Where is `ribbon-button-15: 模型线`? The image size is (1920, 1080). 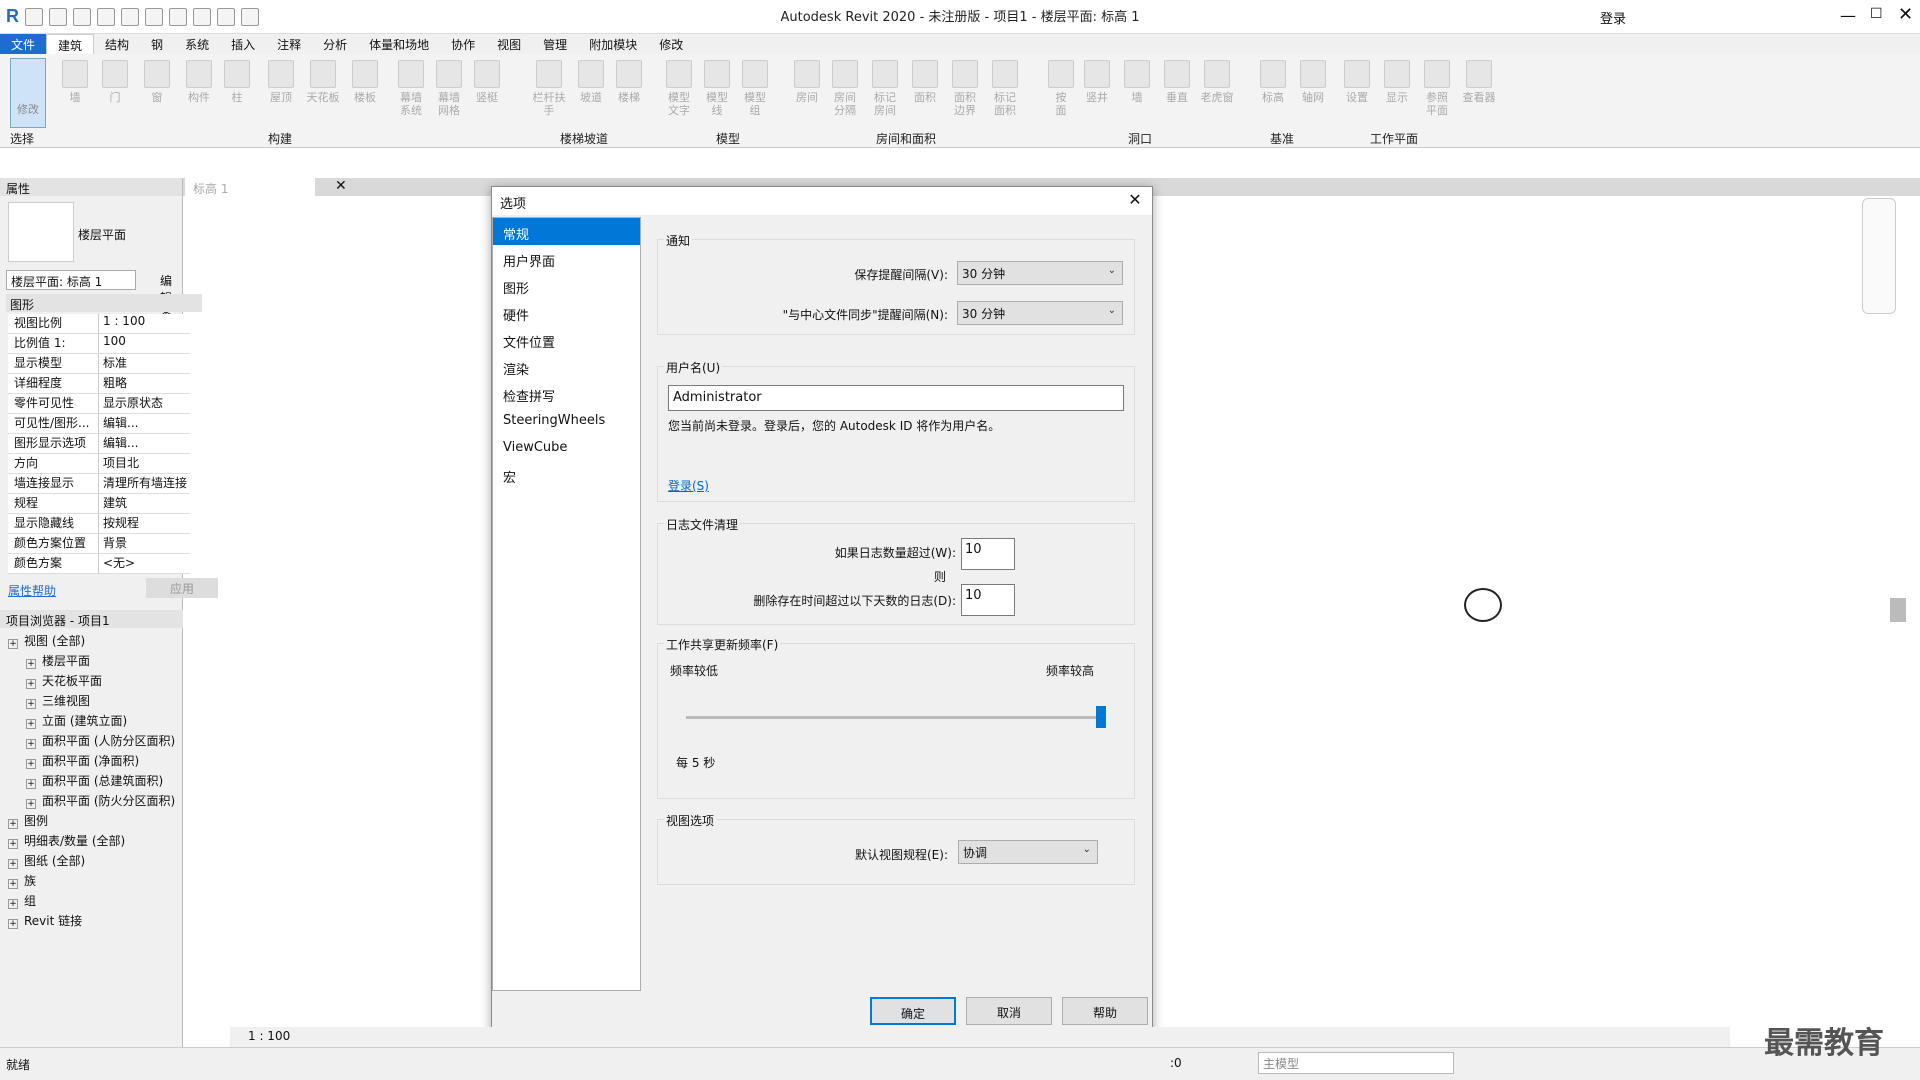 ribbon-button-15: 模型线 is located at coordinates (717, 88).